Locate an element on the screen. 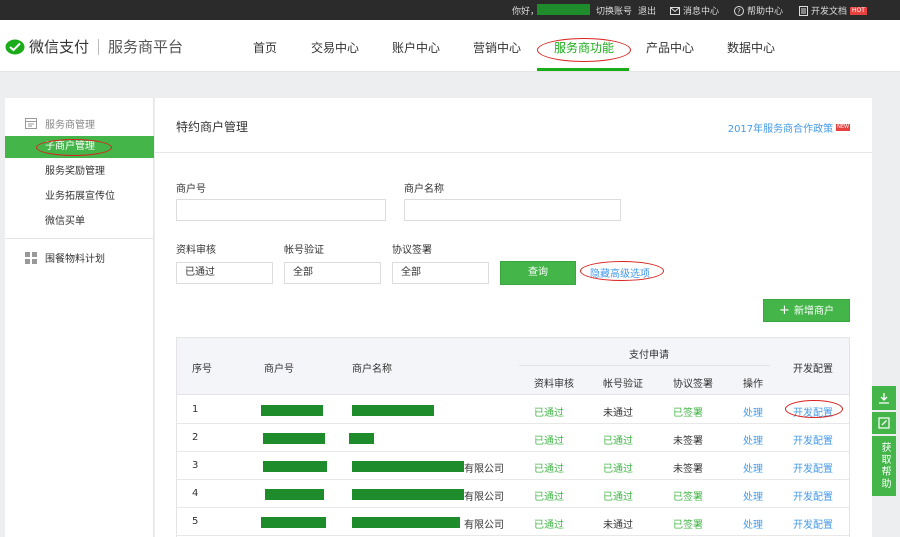  logout-link: 退出 is located at coordinates (647, 10).